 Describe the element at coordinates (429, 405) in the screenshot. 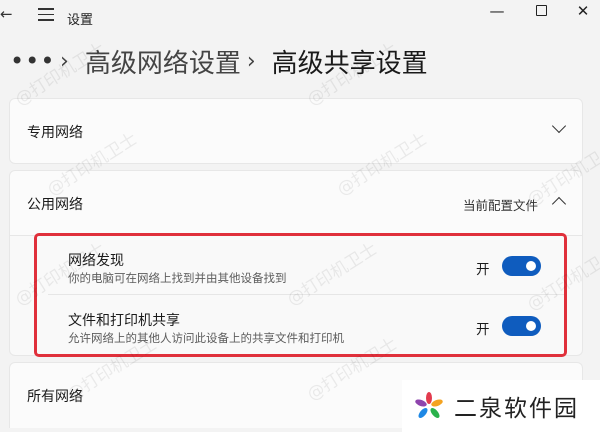

I see `pinwheel-logo-icon` at that location.